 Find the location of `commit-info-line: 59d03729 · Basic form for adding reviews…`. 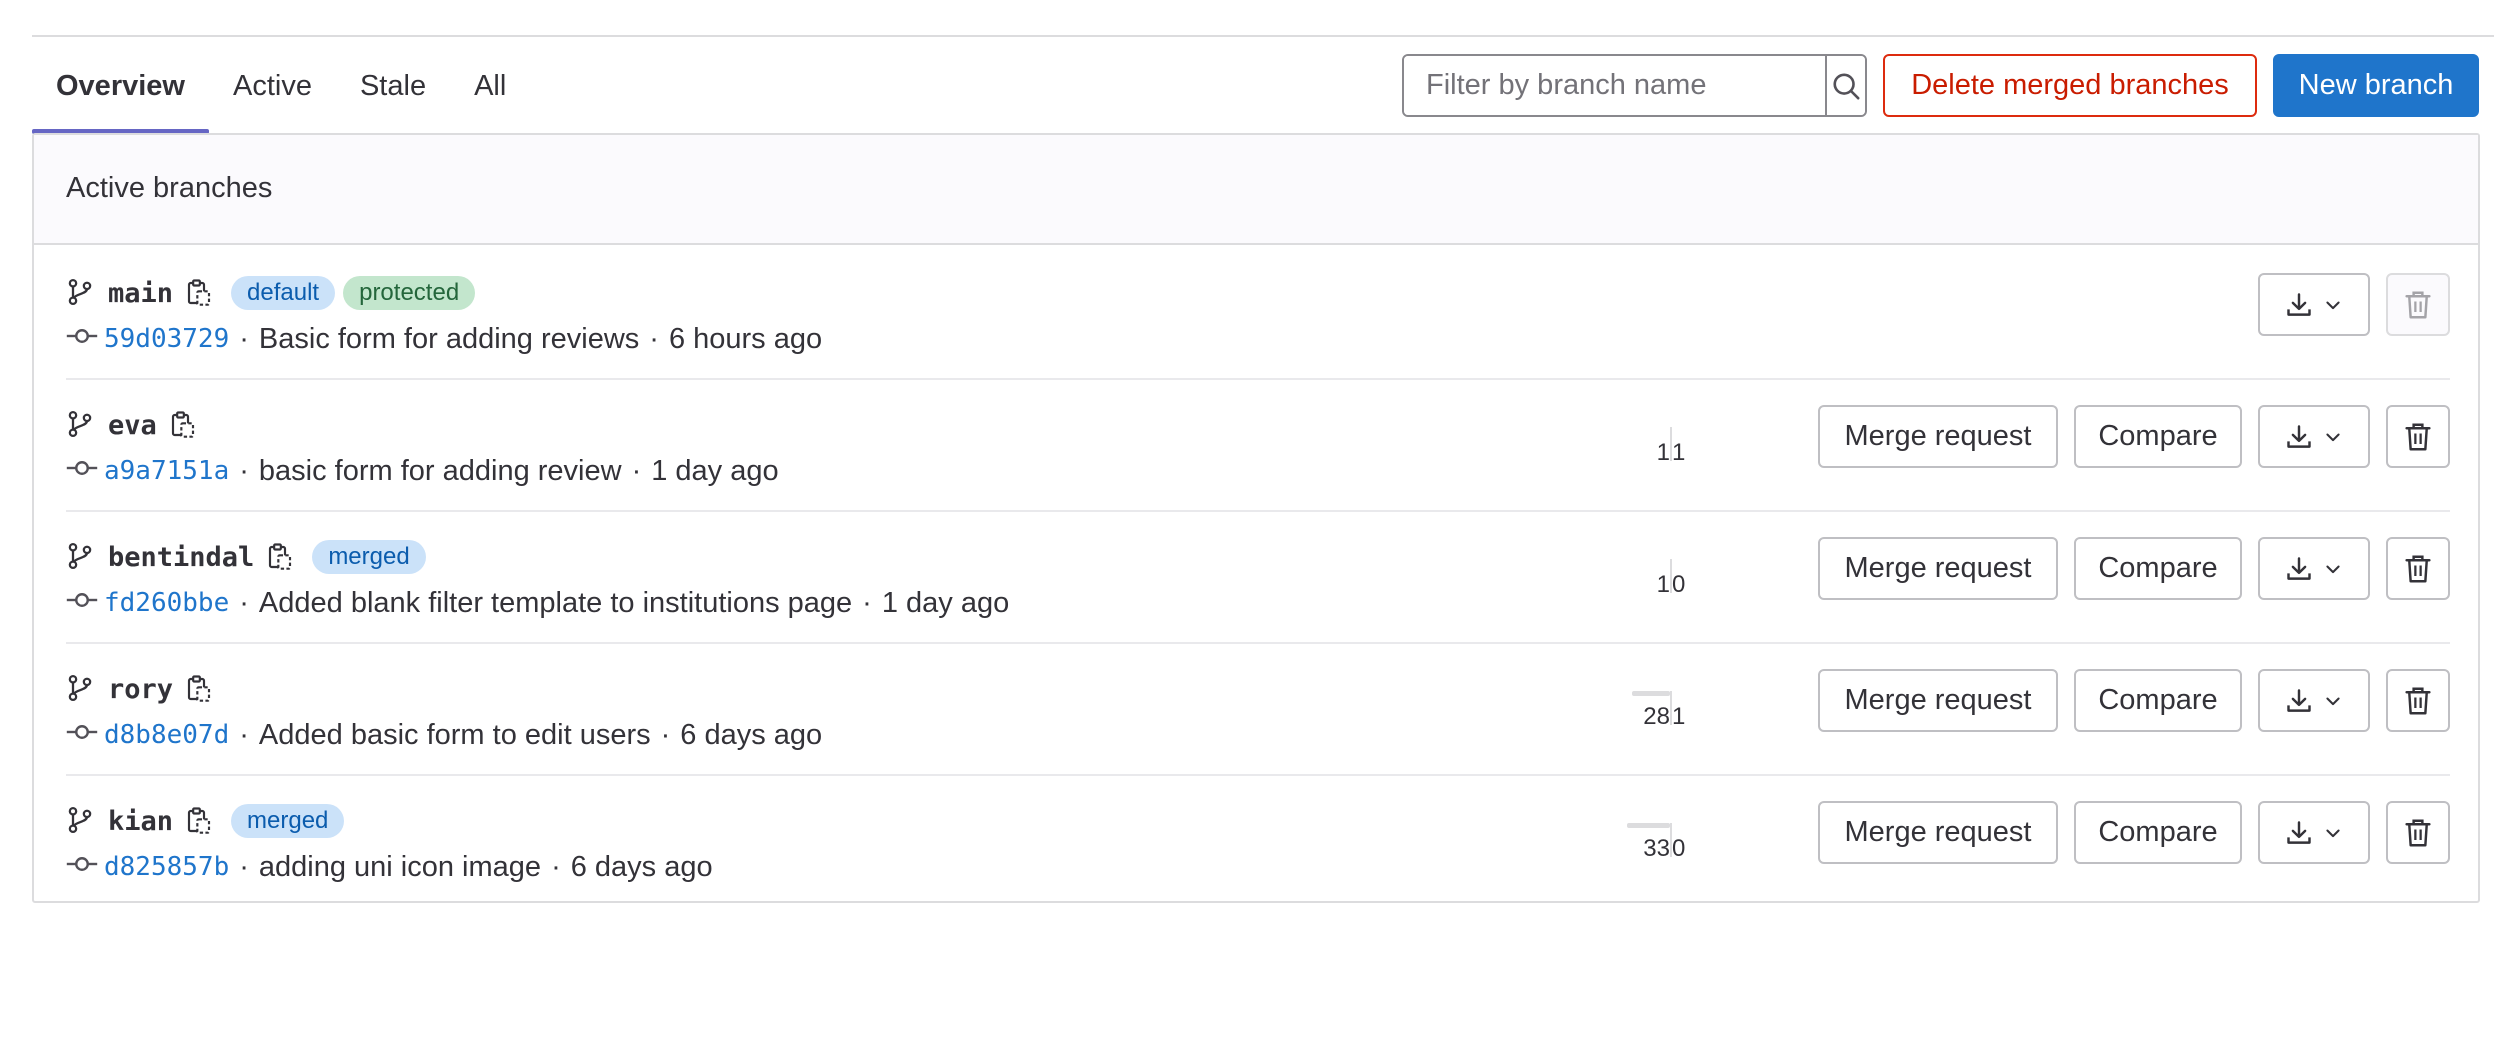

commit-info-line: 59d03729 · Basic form for adding reviews… is located at coordinates (444, 339).